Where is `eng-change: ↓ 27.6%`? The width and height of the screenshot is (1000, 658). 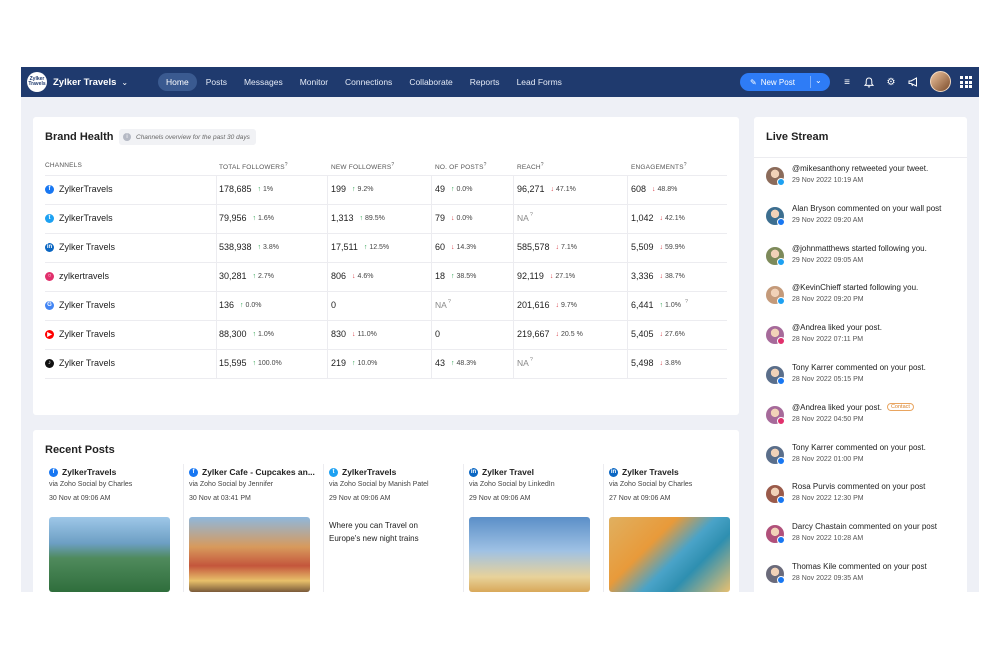 eng-change: ↓ 27.6% is located at coordinates (672, 334).